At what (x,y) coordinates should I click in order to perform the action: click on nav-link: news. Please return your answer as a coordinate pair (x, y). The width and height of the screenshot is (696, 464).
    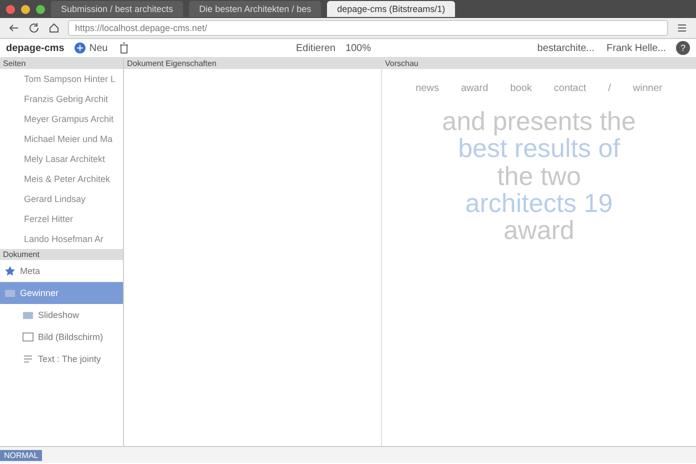
    Looking at the image, I should click on (427, 88).